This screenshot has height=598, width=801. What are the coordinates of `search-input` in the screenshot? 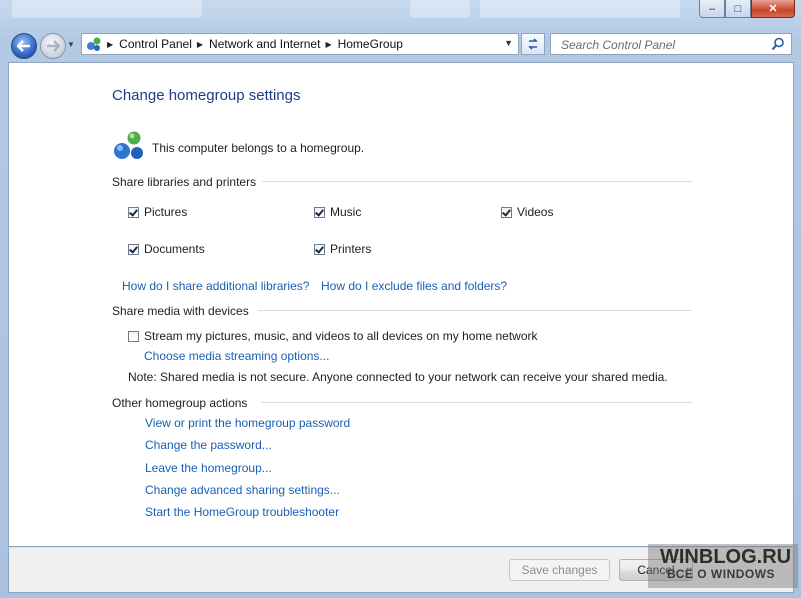 It's located at (666, 45).